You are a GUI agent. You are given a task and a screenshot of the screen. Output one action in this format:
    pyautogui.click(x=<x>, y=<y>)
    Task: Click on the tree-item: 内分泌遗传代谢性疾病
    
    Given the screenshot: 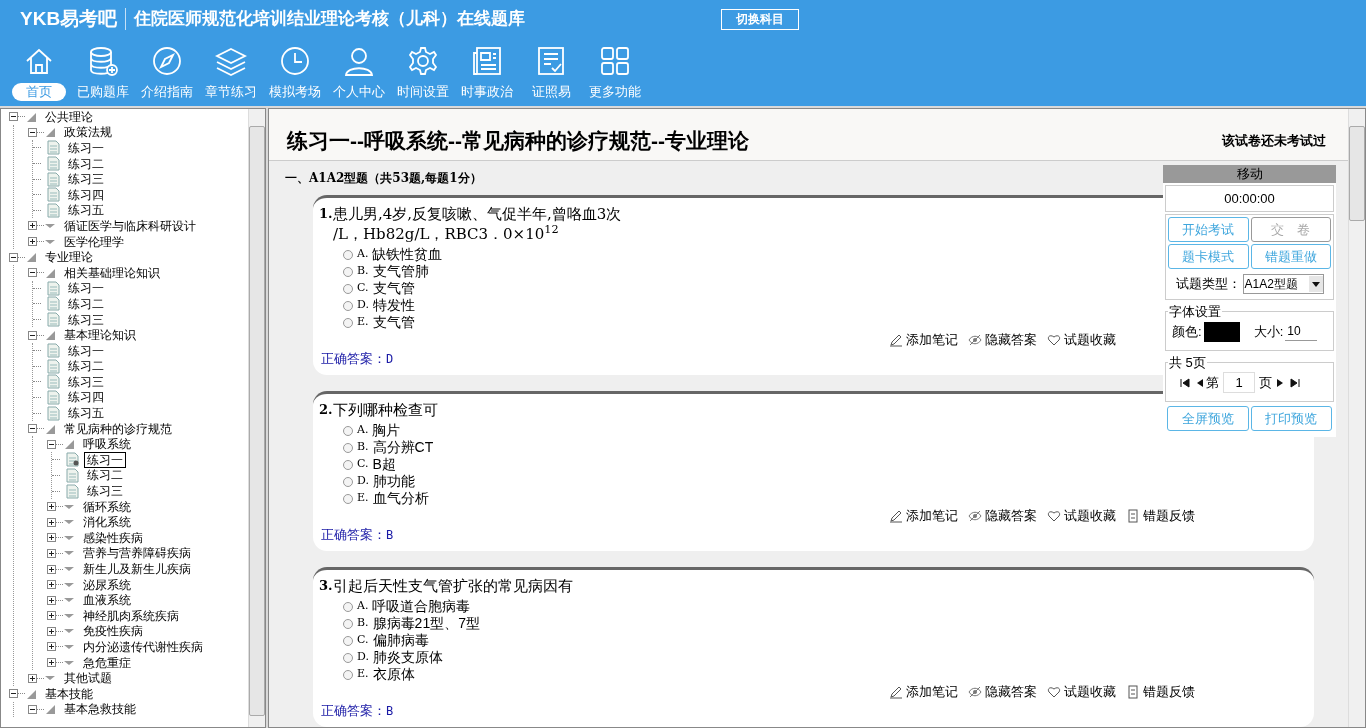 What is the action you would take?
    pyautogui.click(x=143, y=647)
    